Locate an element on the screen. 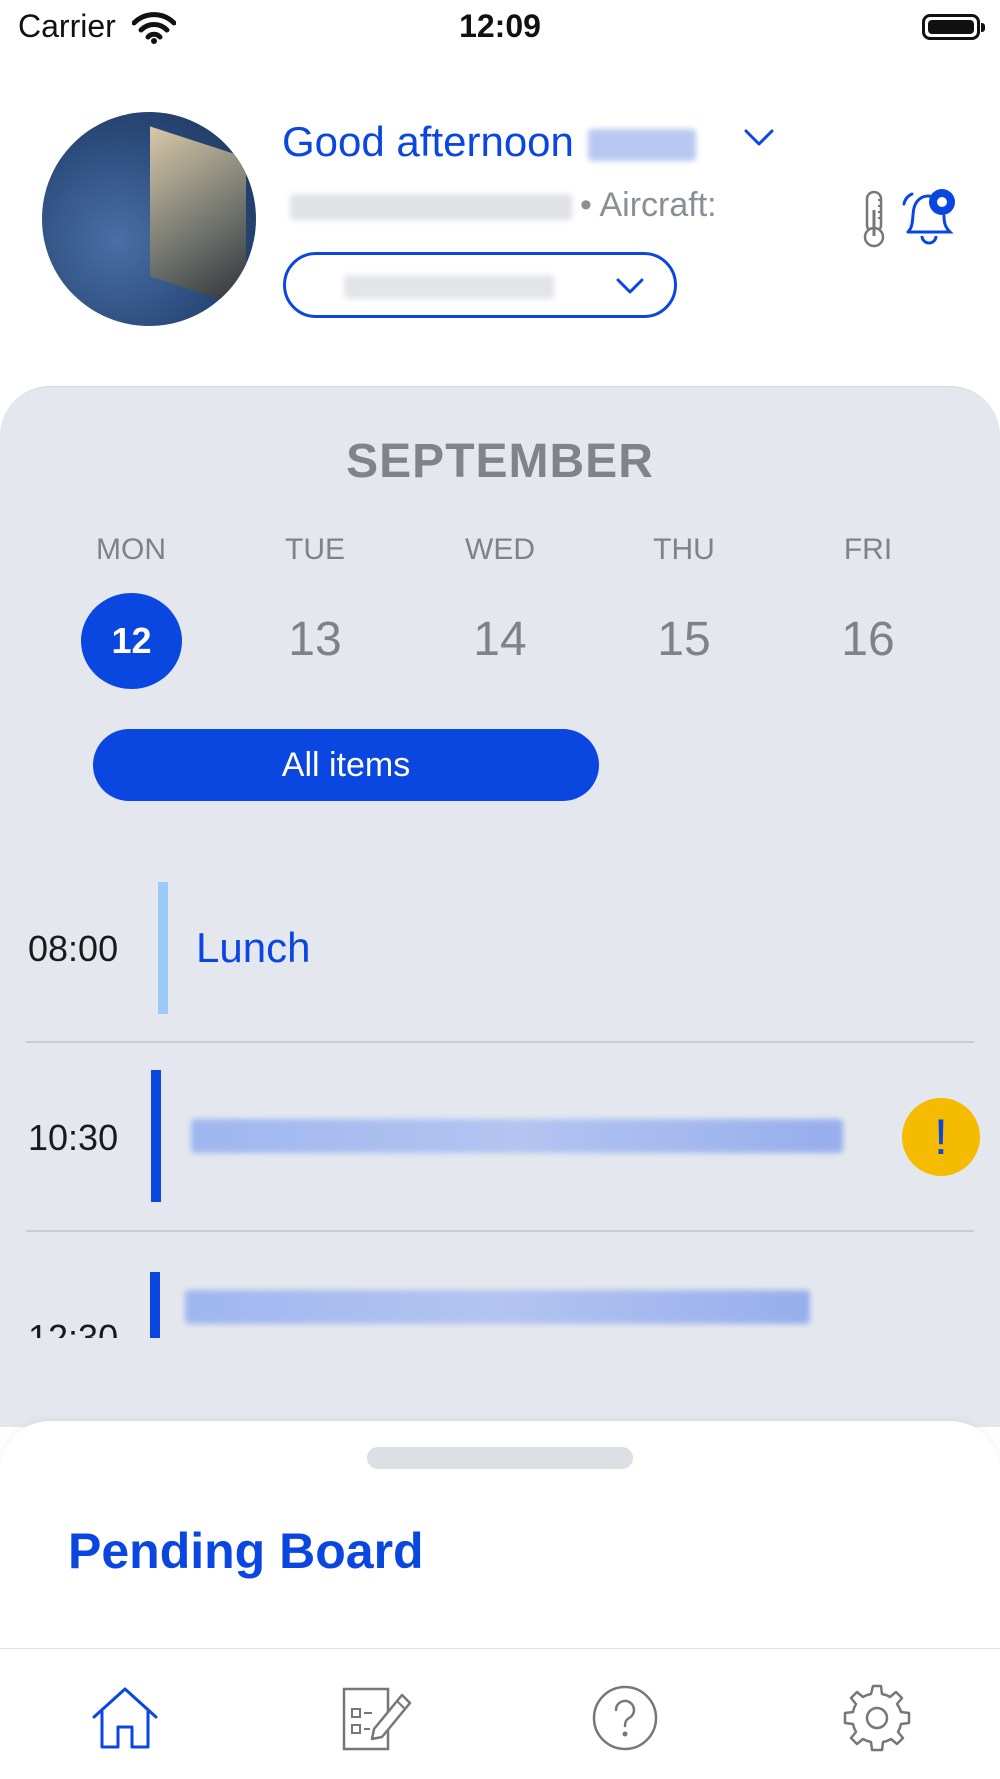 This screenshot has height=1779, width=1000. thermometer-icon is located at coordinates (874, 219).